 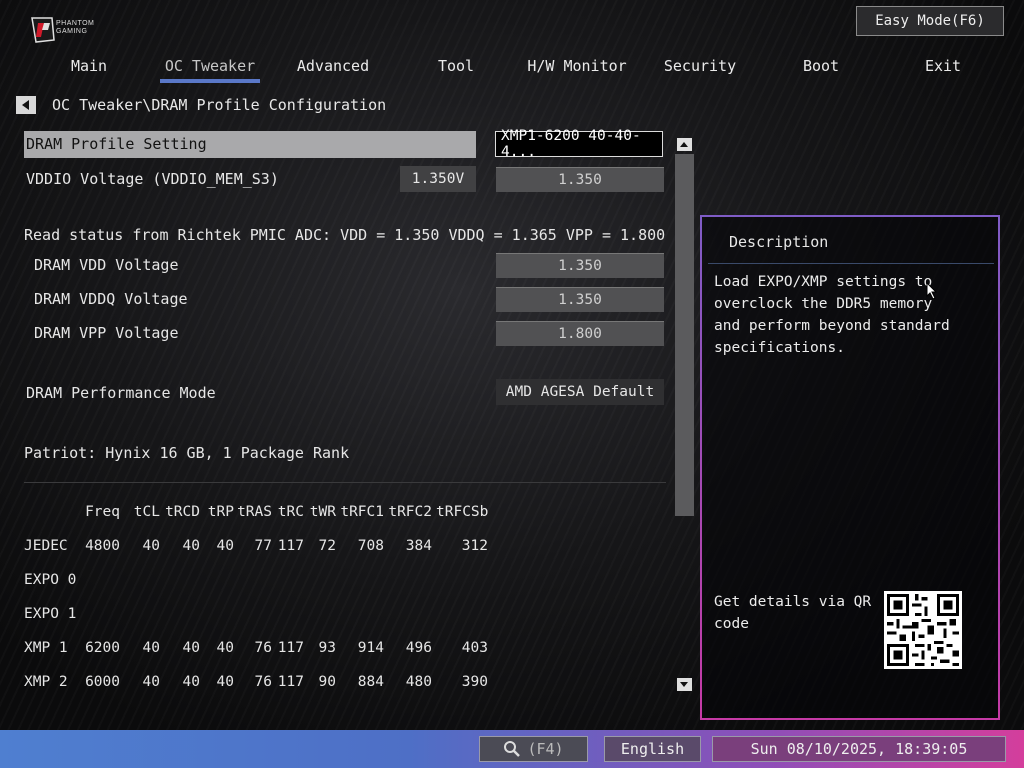 What do you see at coordinates (370, 648) in the screenshot?
I see `timing-cell: 914` at bounding box center [370, 648].